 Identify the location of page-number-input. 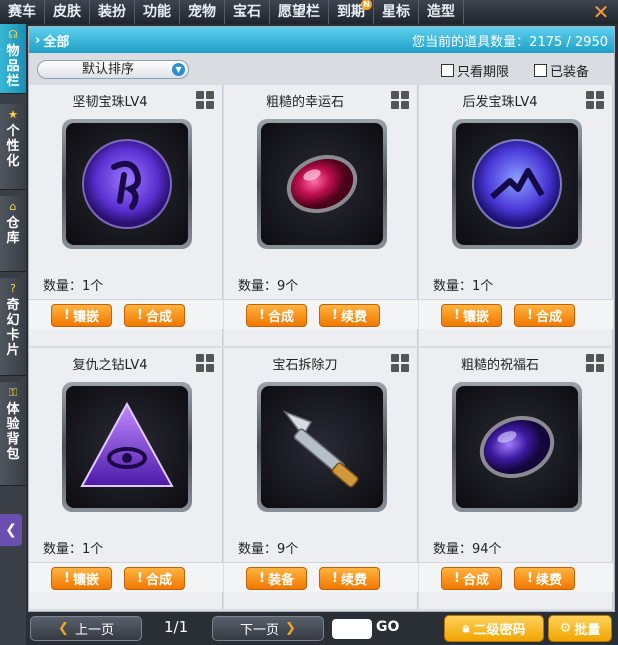
(352, 629).